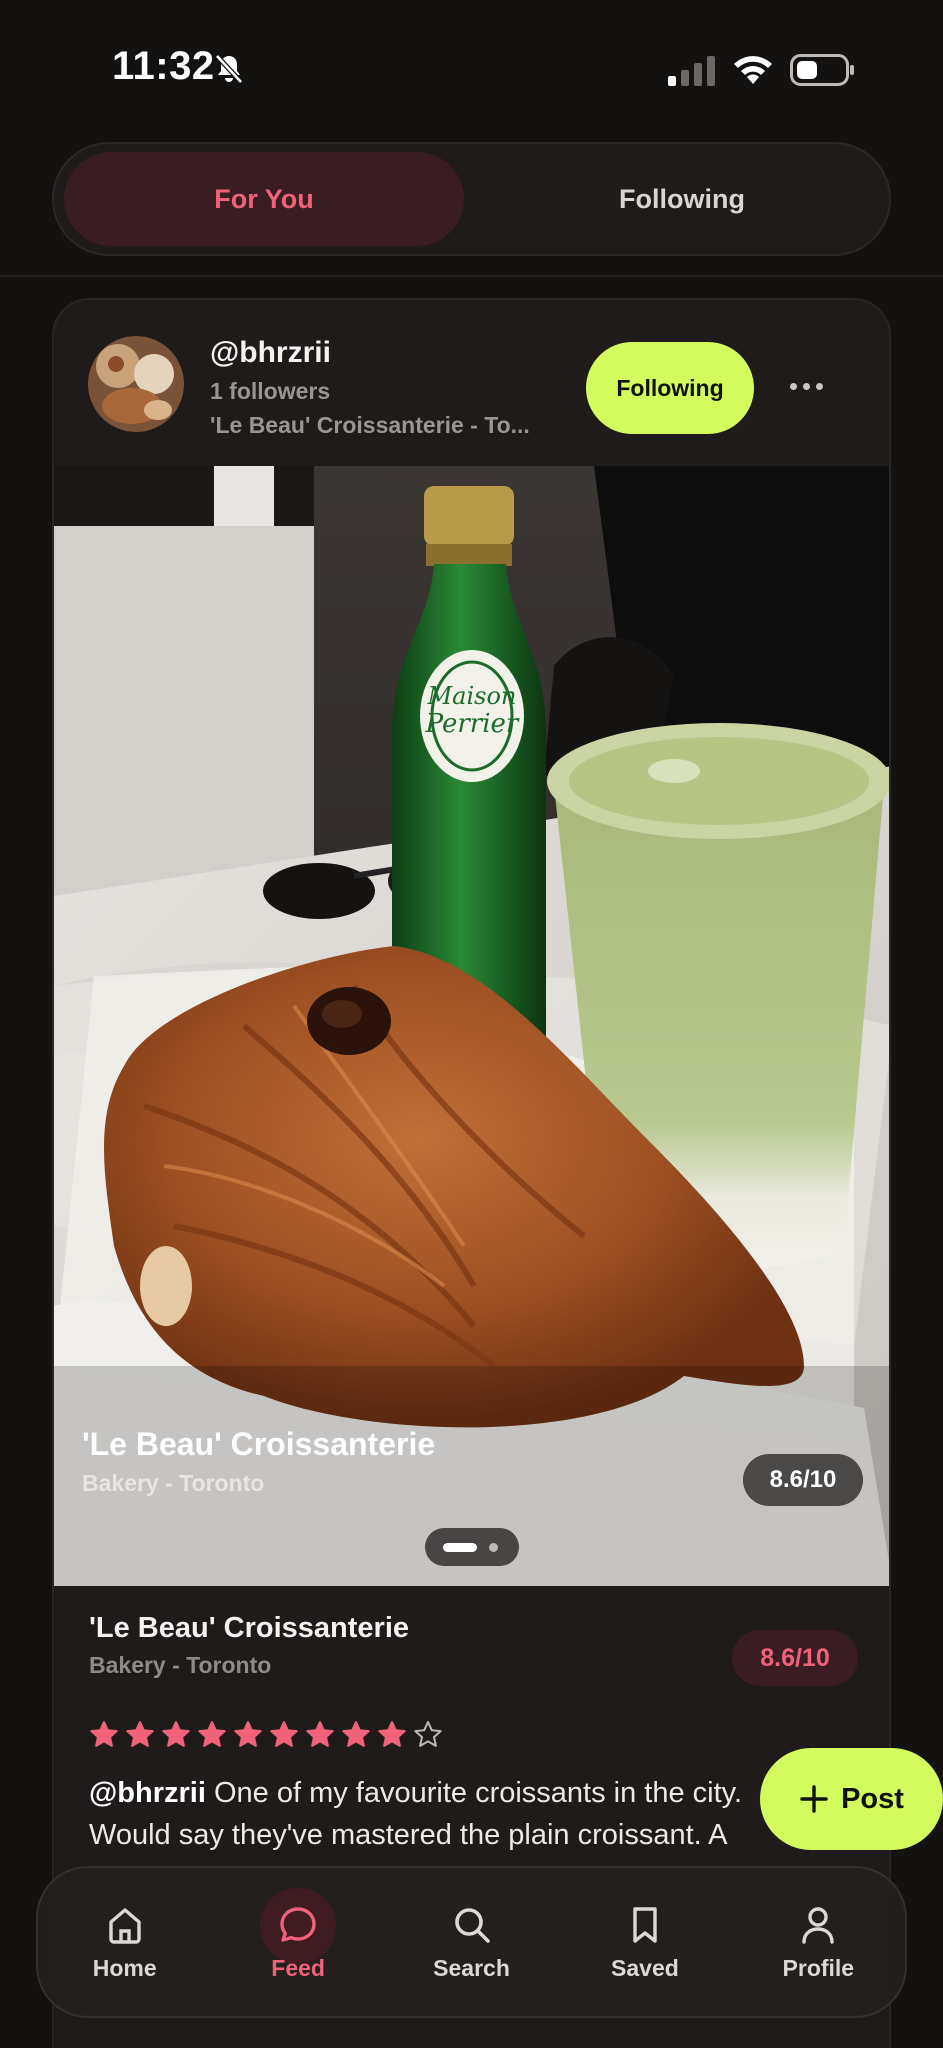 This screenshot has width=943, height=2048. What do you see at coordinates (472, 724) in the screenshot?
I see `svg-text: Perrier` at bounding box center [472, 724].